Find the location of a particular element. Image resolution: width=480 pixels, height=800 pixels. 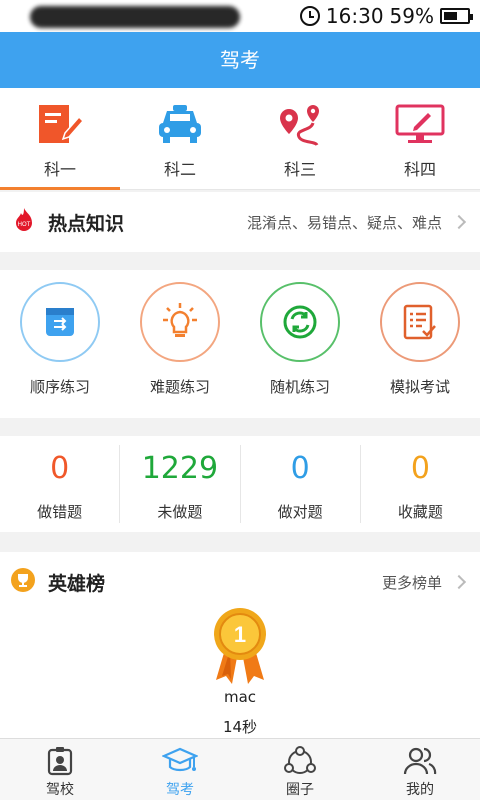

hero-header: 英雄榜 更多榜单 is located at coordinates (240, 582).